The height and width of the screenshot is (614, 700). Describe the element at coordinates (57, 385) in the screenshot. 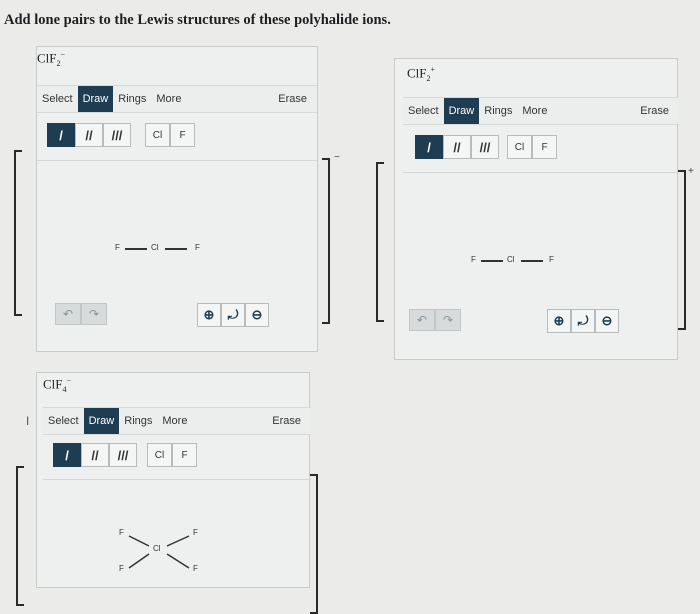

I see `formula-label: ClF4−` at that location.